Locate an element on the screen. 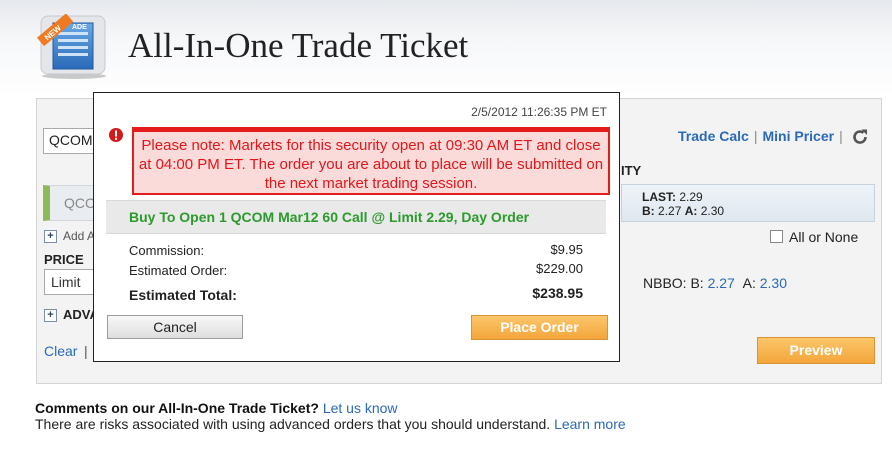  nbbo-quote: NBBO: B: 2.27 A: 2.30 is located at coordinates (715, 283).